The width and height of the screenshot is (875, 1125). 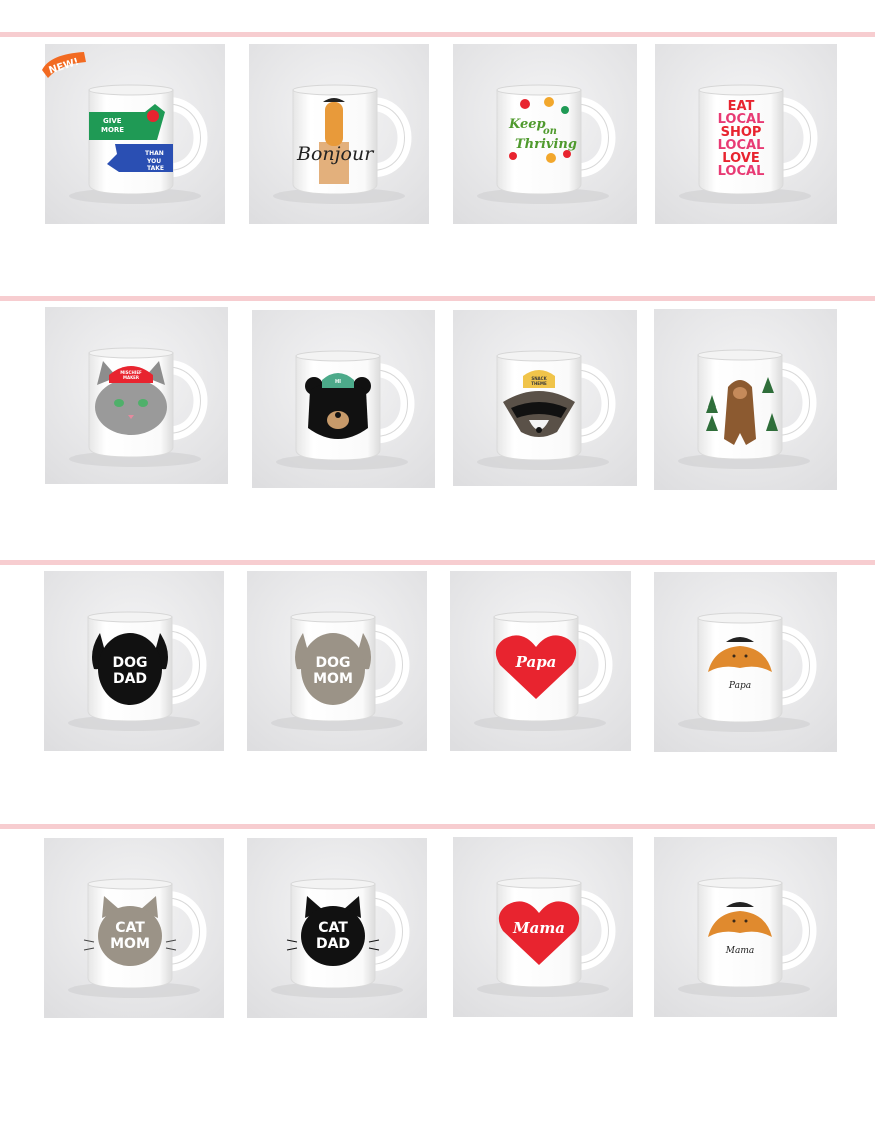 I want to click on mug-image: EAT LOCAL SHOP LOCAL LOVE LOCAL, so click(x=746, y=134).